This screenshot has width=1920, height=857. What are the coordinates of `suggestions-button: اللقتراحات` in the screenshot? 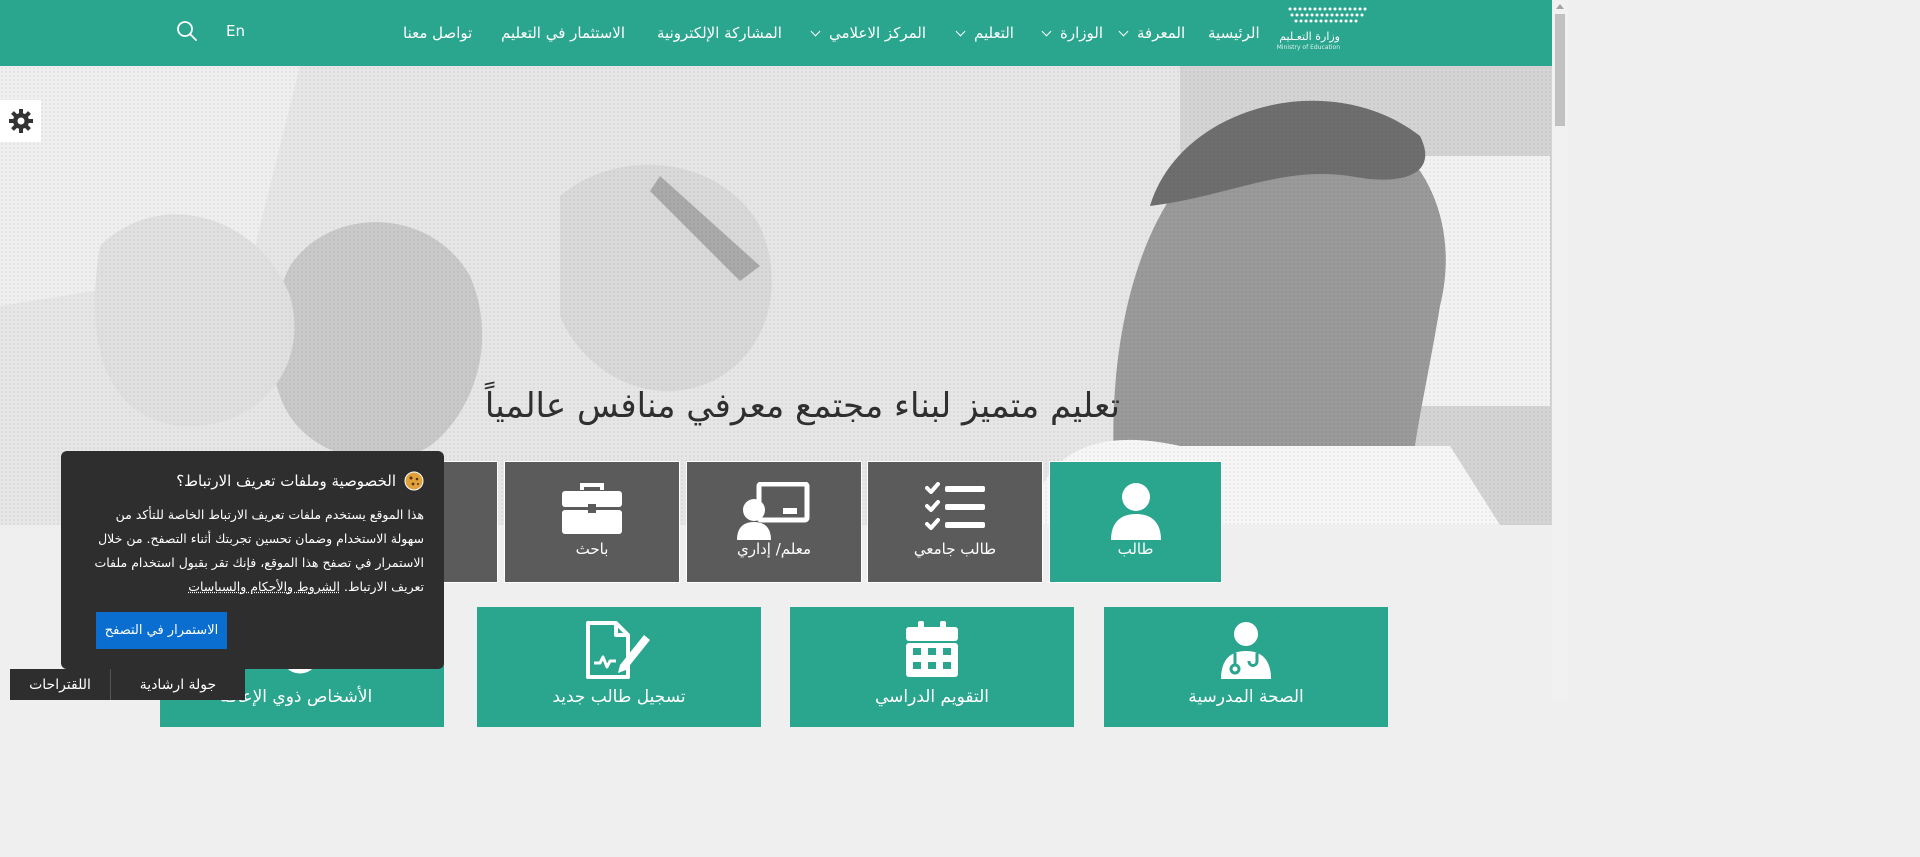 It's located at (60, 684).